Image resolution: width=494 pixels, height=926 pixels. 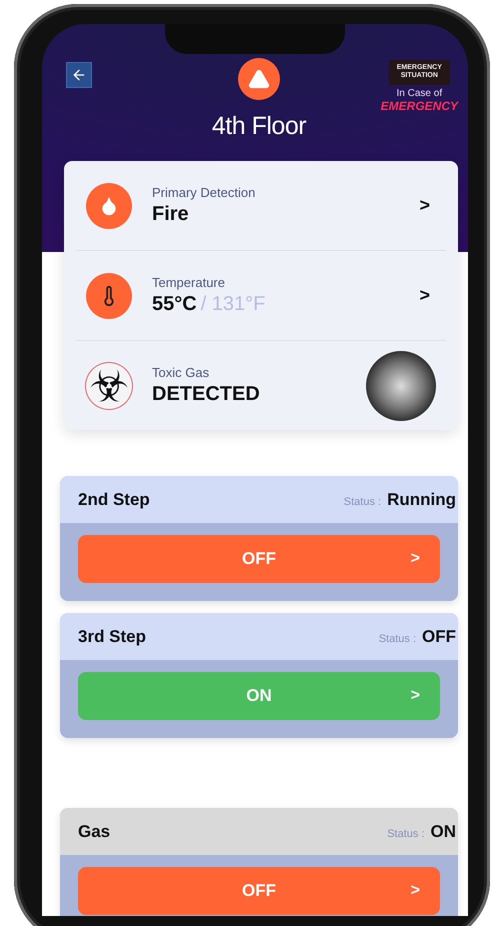 What do you see at coordinates (419, 105) in the screenshot?
I see `logo-emphasis: EMERGENCY` at bounding box center [419, 105].